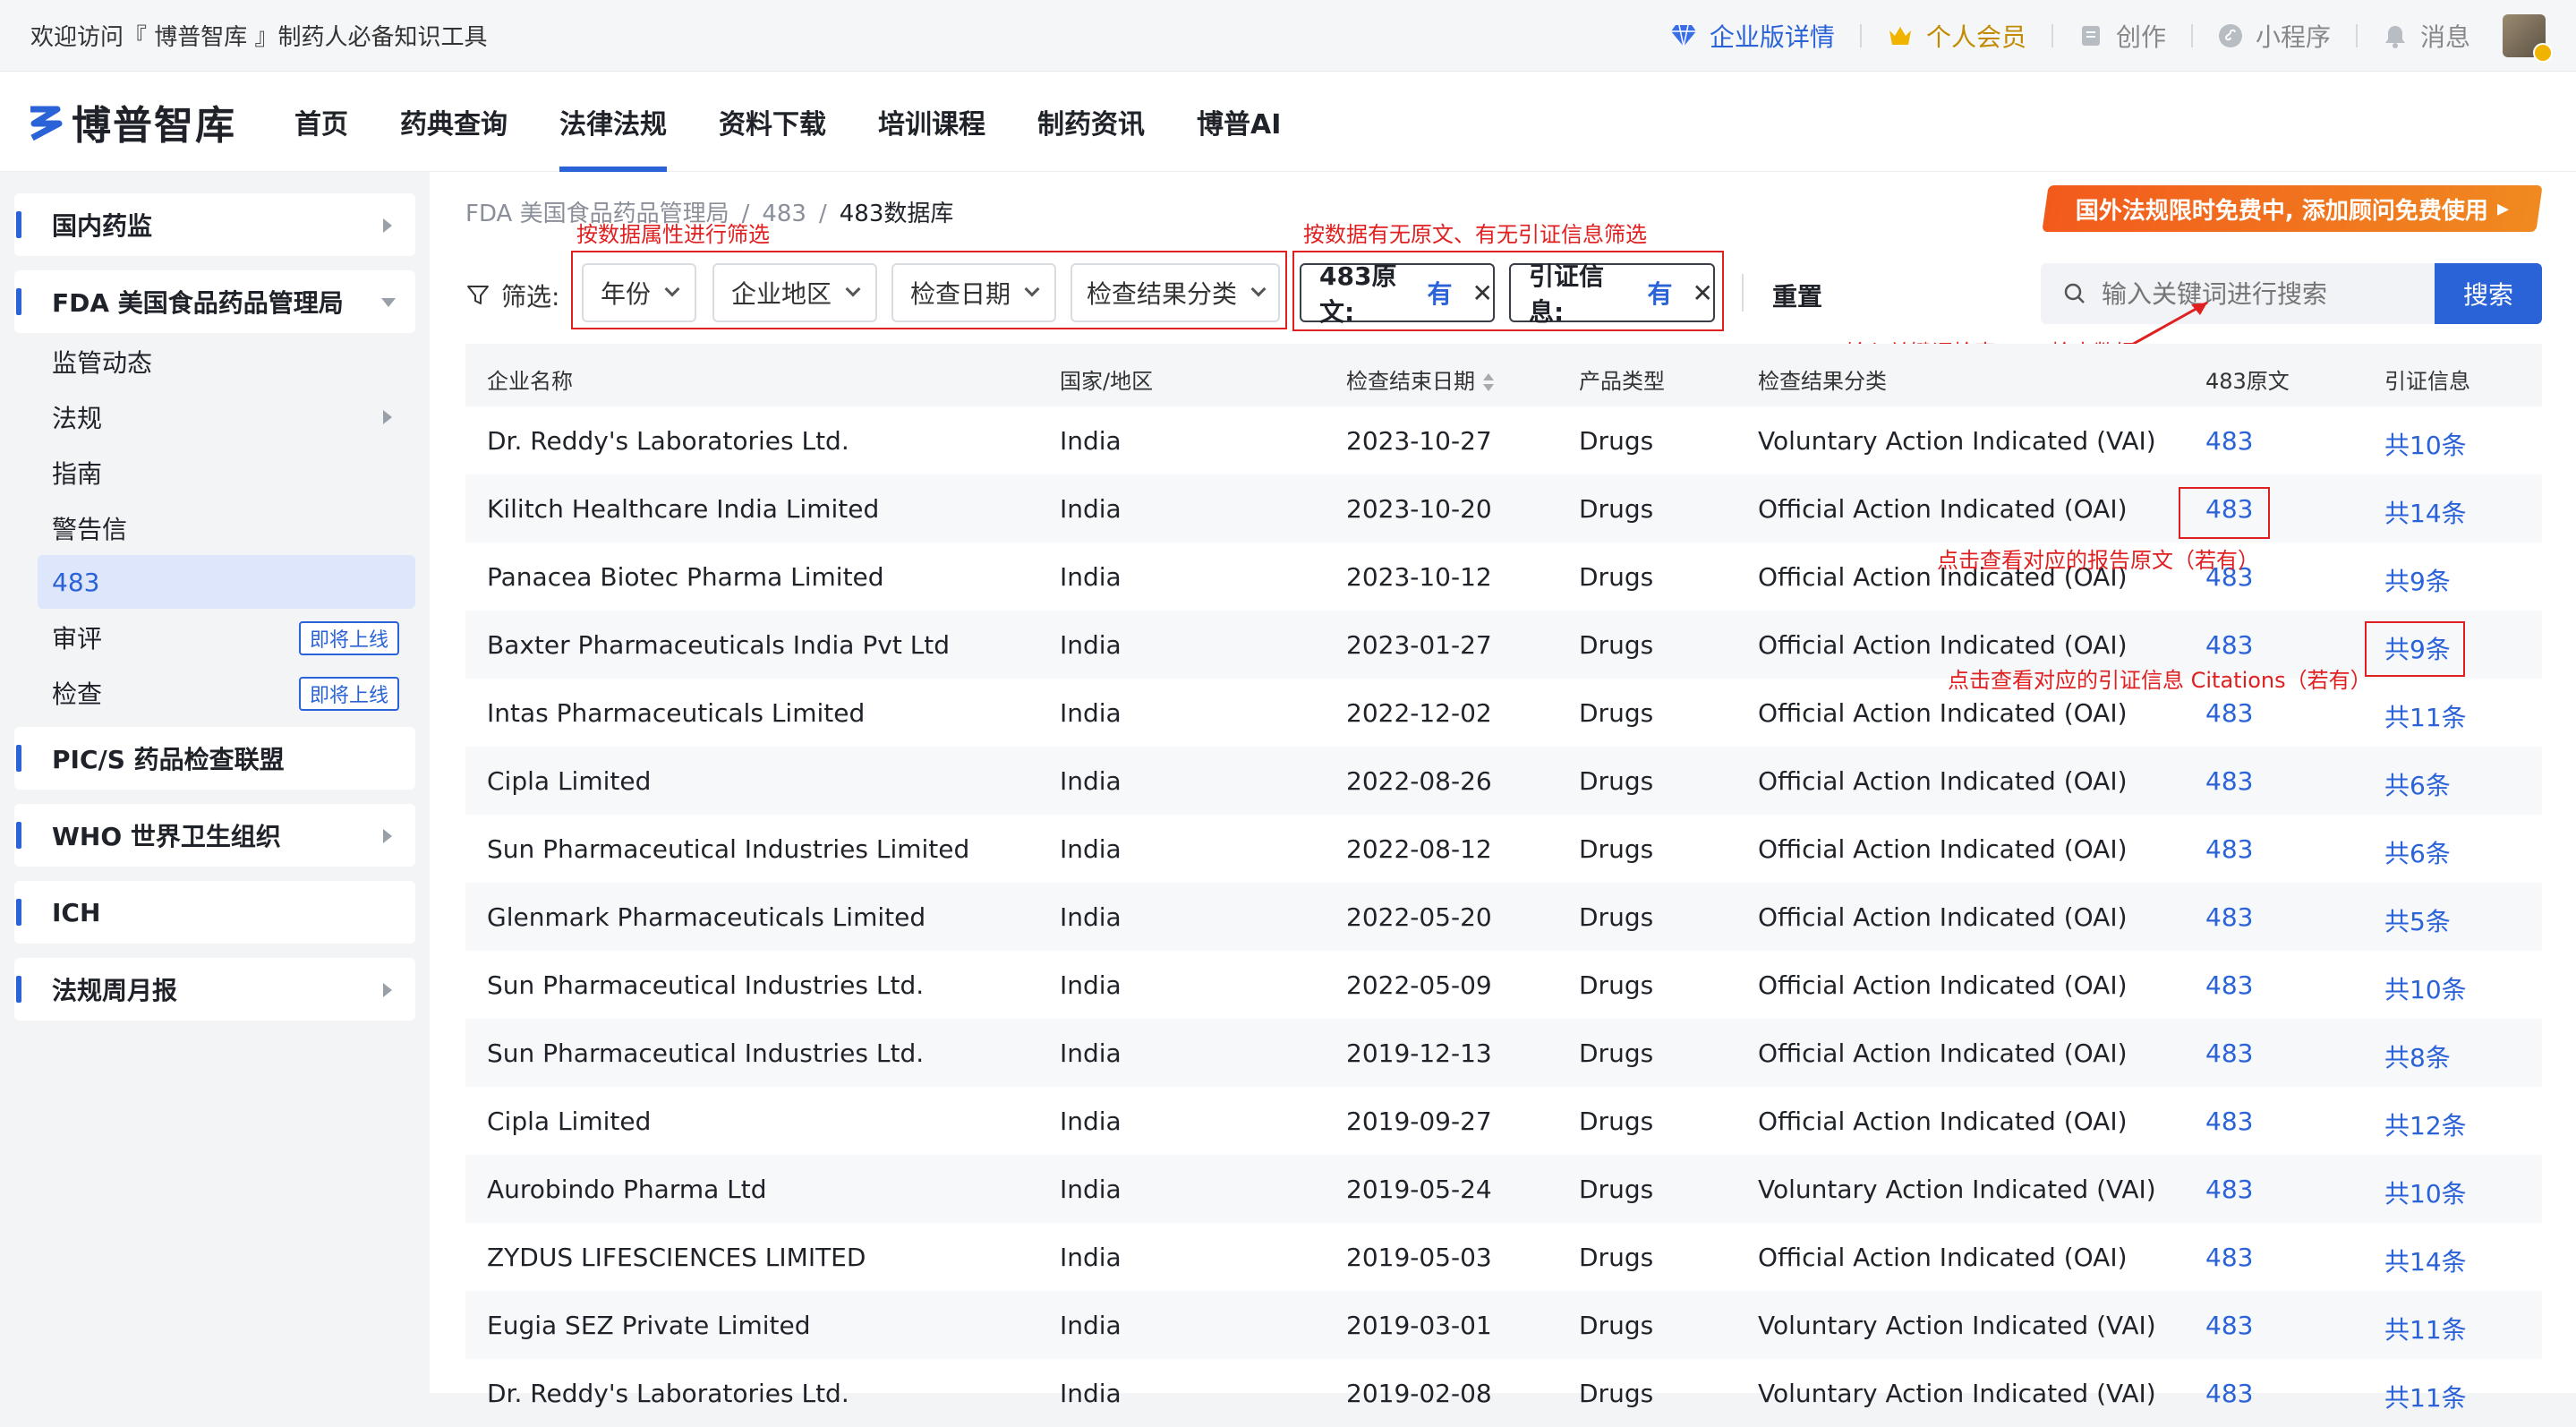 The height and width of the screenshot is (1427, 2576). What do you see at coordinates (1752, 36) in the screenshot?
I see `enterprise-link: 企业版详情` at bounding box center [1752, 36].